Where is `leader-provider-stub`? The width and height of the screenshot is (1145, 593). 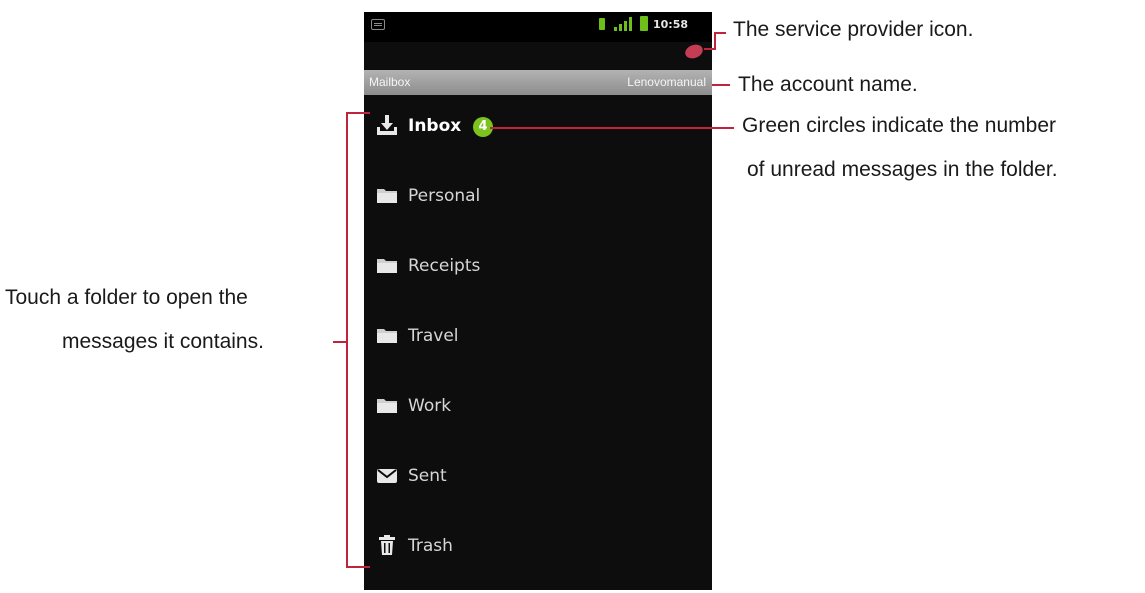
leader-provider-stub is located at coordinates (710, 49).